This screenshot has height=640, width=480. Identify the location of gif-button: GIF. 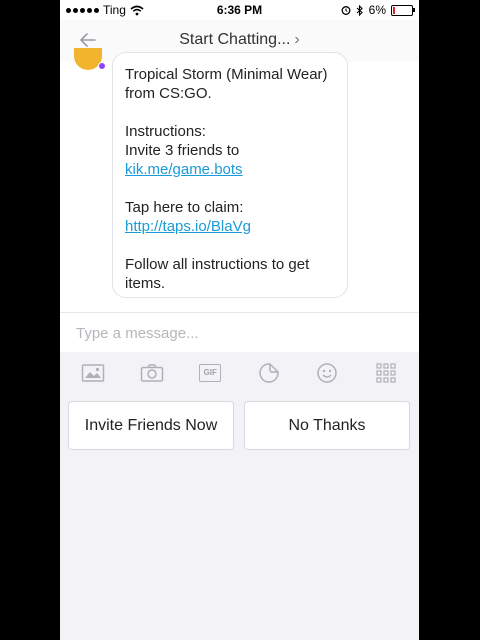
(210, 373).